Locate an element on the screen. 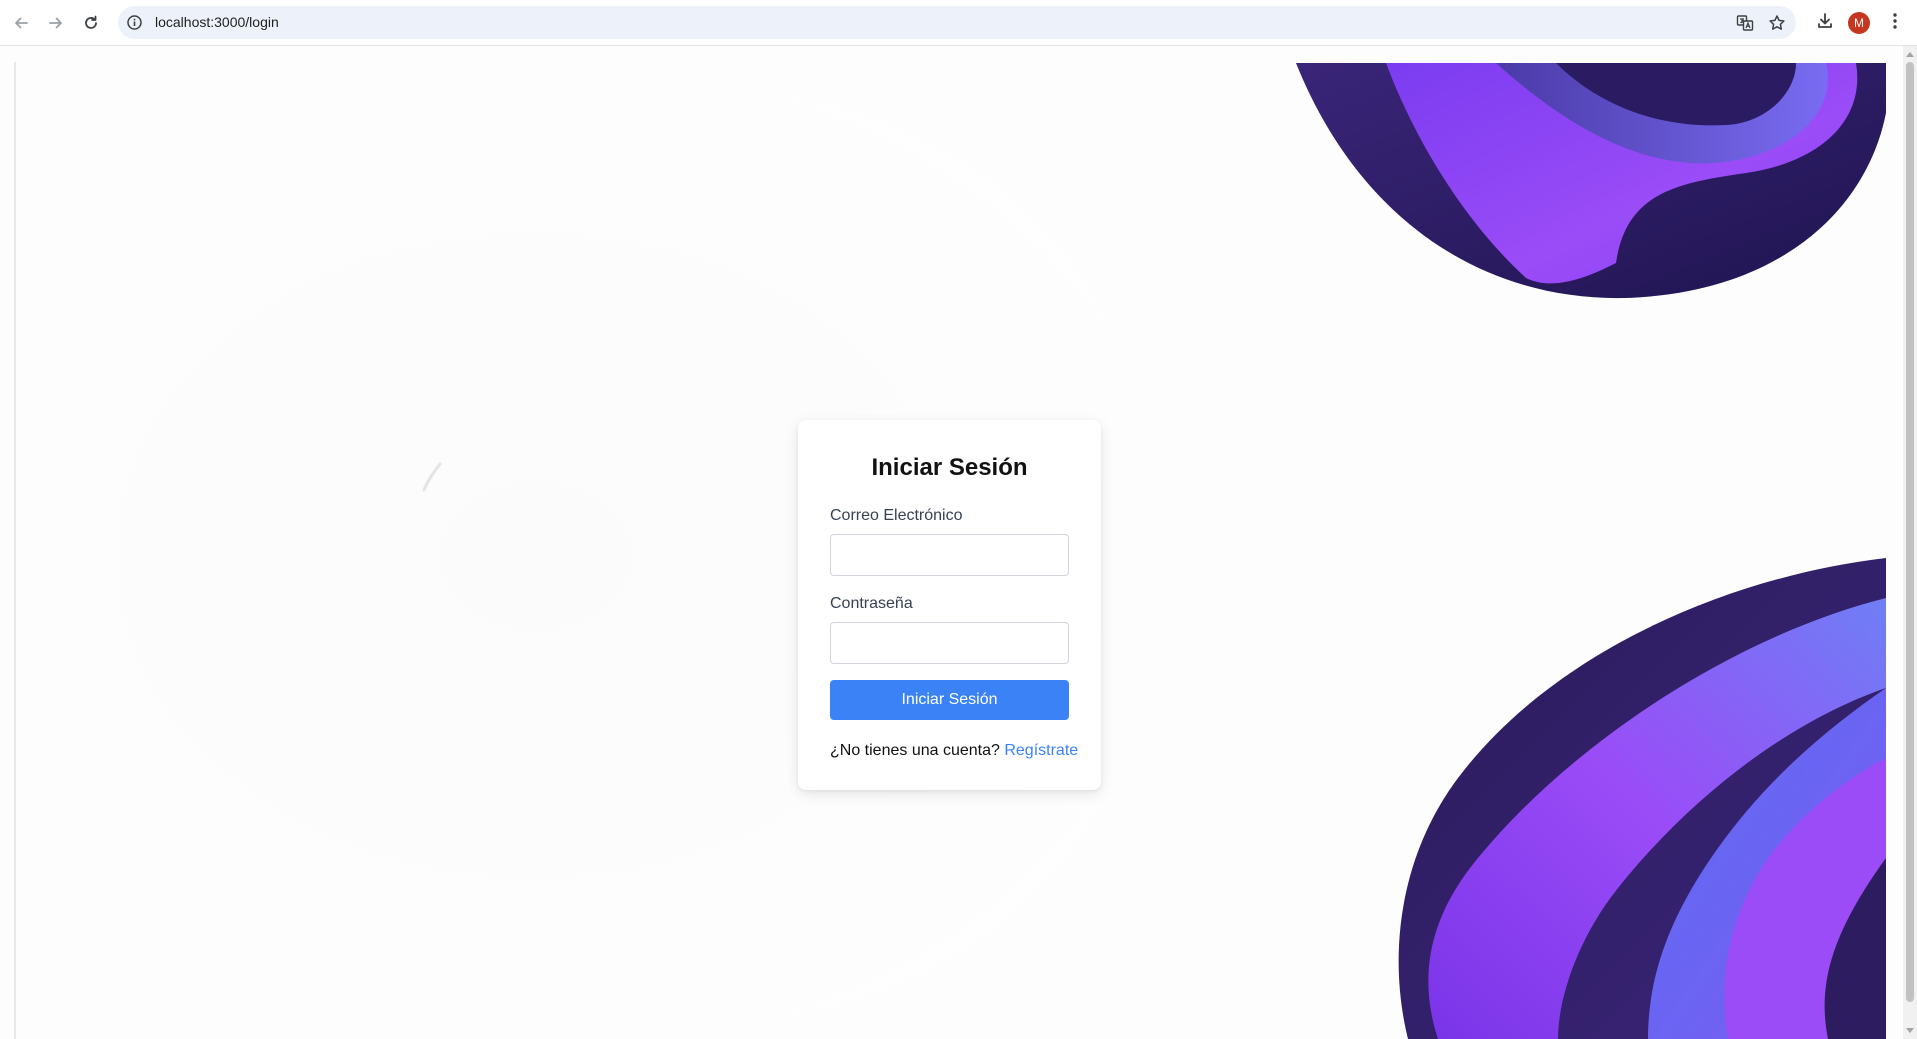 This screenshot has width=1917, height=1039. decorative-ribbon-top is located at coordinates (1591, 181).